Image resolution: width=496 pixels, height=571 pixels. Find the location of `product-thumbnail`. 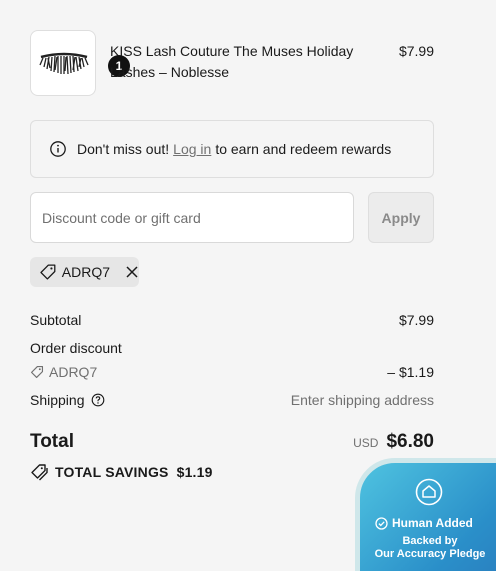

product-thumbnail is located at coordinates (63, 63).